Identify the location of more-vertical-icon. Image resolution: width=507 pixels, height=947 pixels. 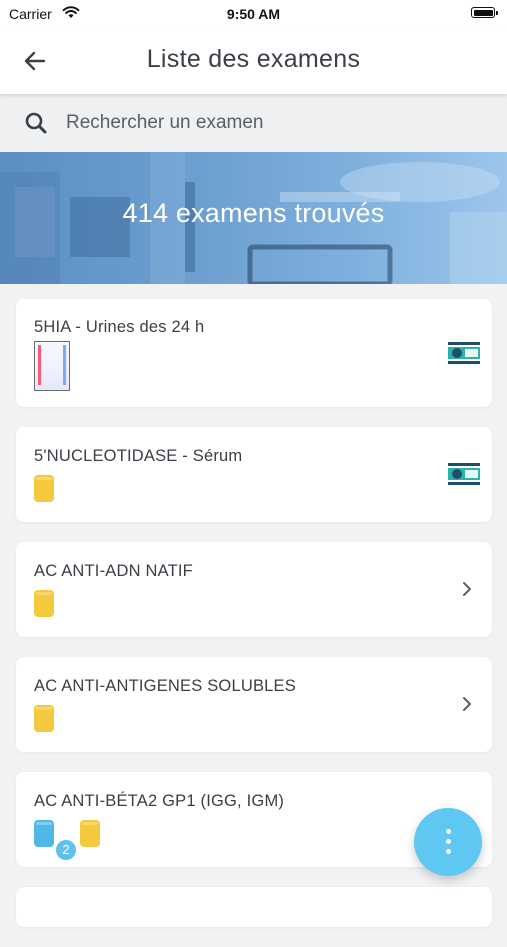
(448, 831).